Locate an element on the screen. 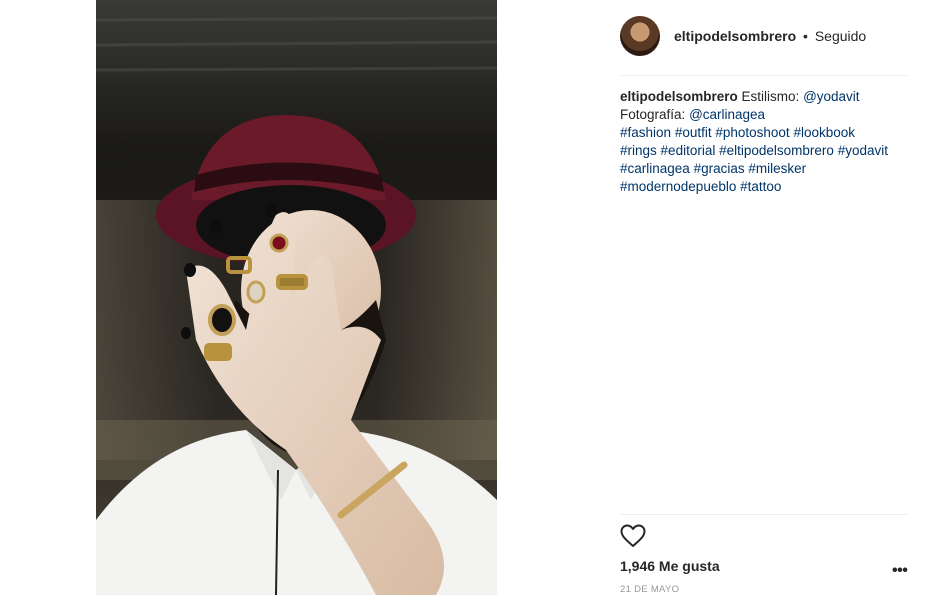 The width and height of the screenshot is (928, 595). hashtag-link: #photoshoot is located at coordinates (752, 132).